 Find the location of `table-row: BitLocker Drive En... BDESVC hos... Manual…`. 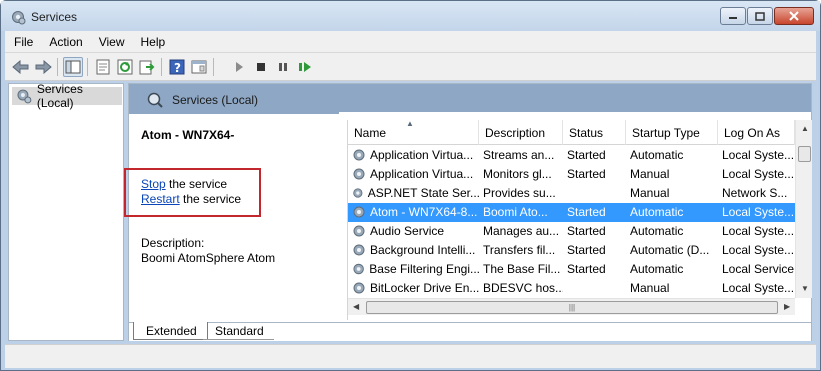

table-row: BitLocker Drive En... BDESVC hos... Manual… is located at coordinates (571, 287).